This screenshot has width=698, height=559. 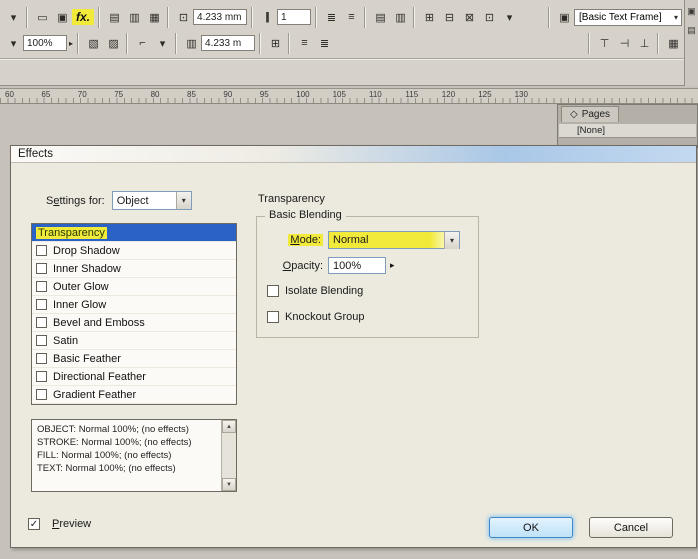 What do you see at coordinates (106, 468) in the screenshot?
I see `summary-line: TEXT: Normal 100%; (no effects)` at bounding box center [106, 468].